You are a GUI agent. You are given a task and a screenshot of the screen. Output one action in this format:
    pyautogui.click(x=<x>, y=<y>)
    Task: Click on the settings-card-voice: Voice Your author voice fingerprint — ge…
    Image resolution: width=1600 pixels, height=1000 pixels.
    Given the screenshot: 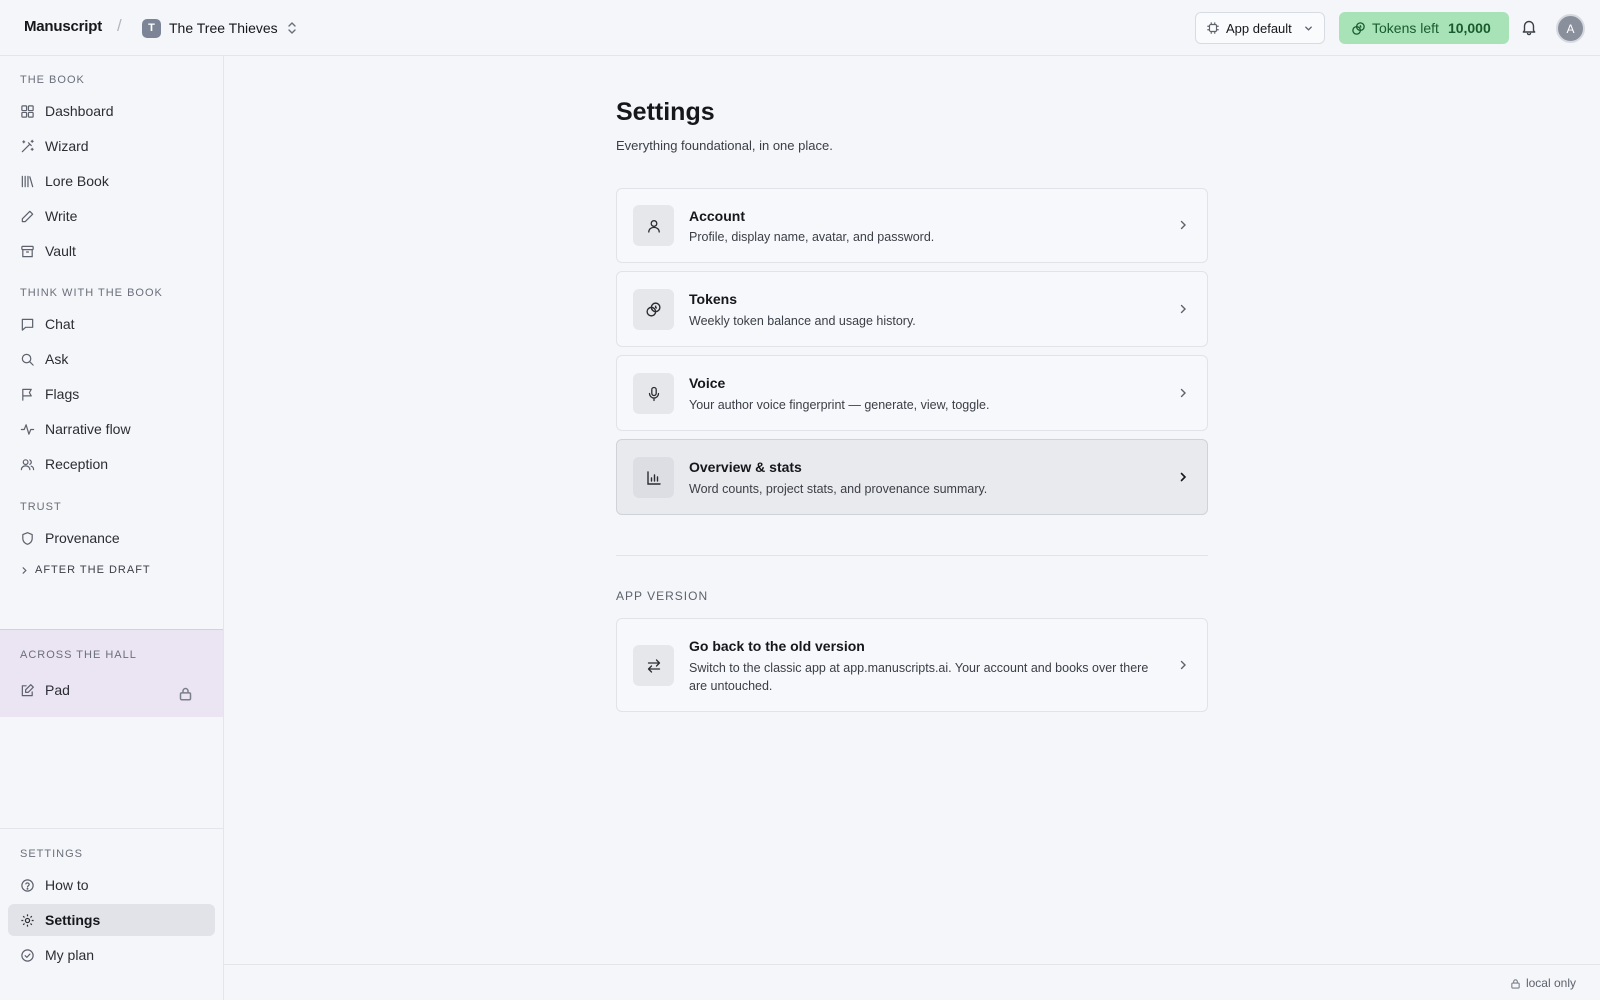 What is the action you would take?
    pyautogui.click(x=912, y=393)
    